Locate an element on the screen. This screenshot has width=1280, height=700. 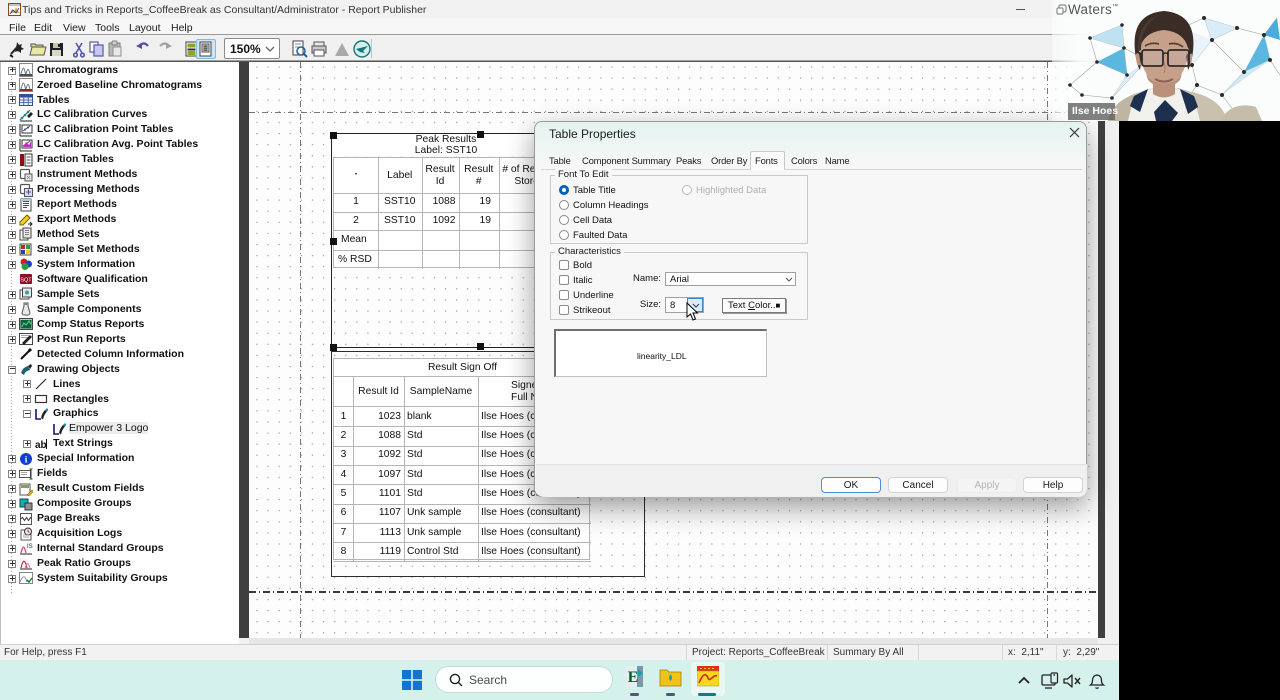
svg-text: SQT is located at coordinates (26, 281).